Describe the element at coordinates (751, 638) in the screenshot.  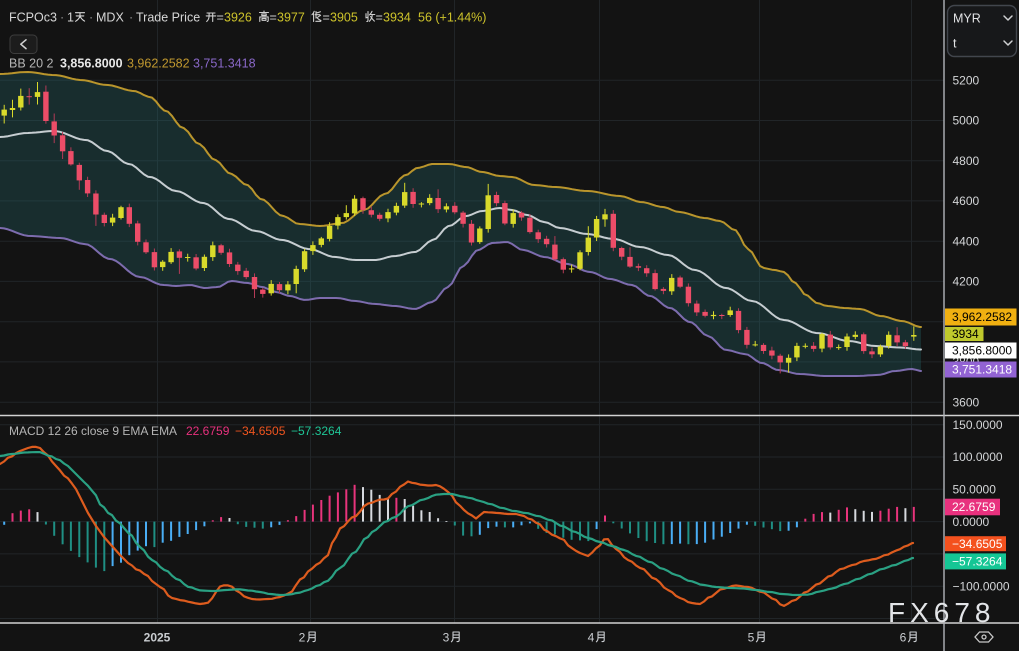
I see `svg-text: 5` at that location.